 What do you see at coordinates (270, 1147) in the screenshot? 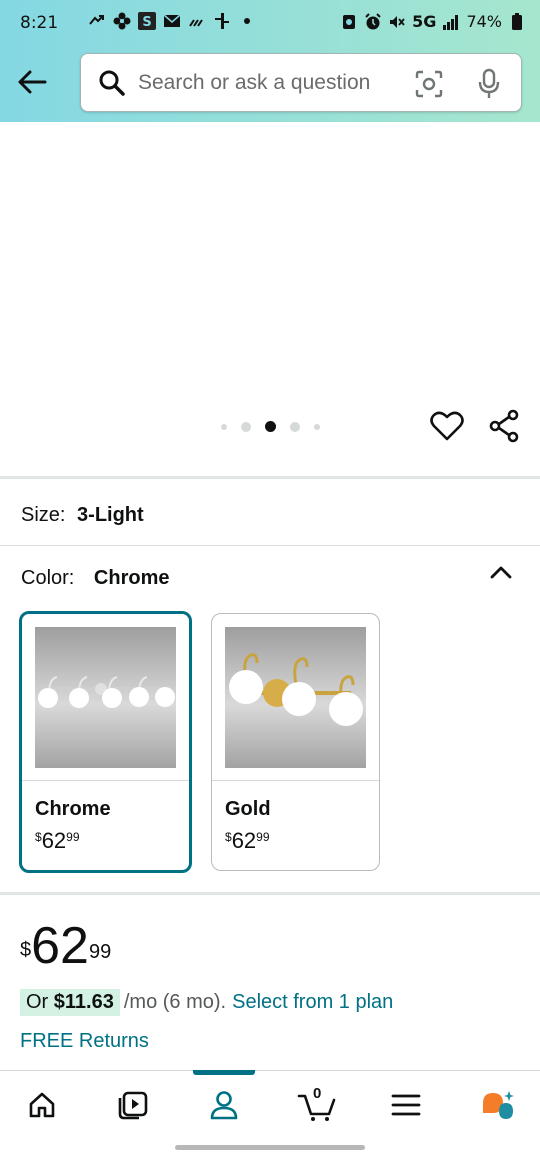
I see `gesture-home-bar` at bounding box center [270, 1147].